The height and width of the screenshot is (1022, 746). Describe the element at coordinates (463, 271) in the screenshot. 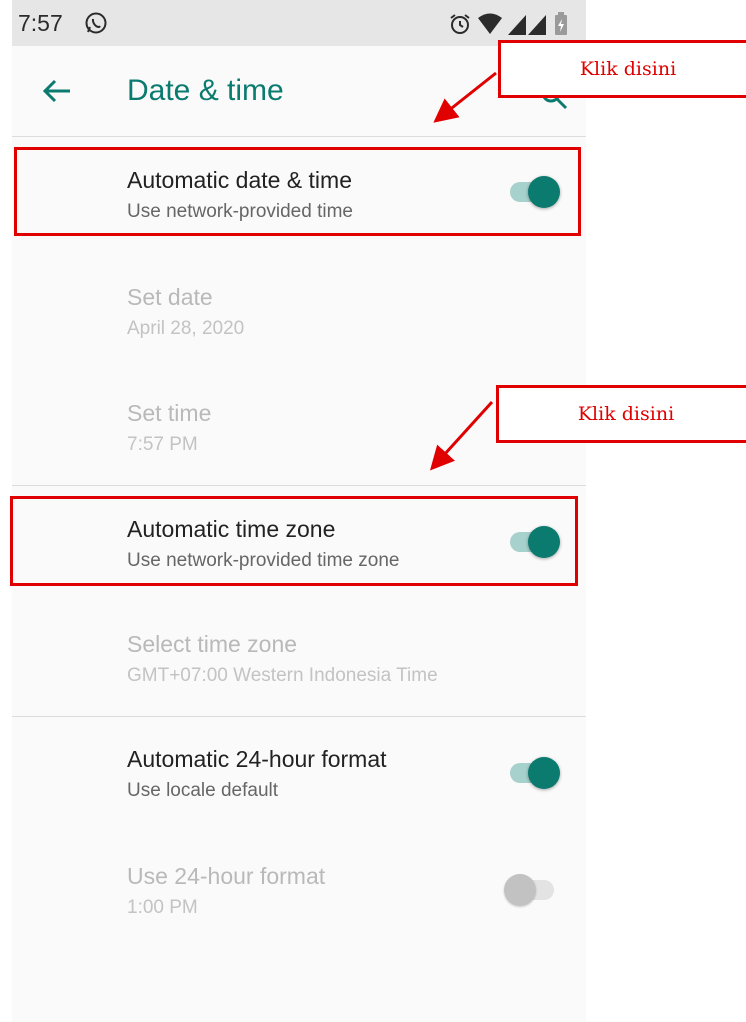

I see `annotation-arrows` at that location.